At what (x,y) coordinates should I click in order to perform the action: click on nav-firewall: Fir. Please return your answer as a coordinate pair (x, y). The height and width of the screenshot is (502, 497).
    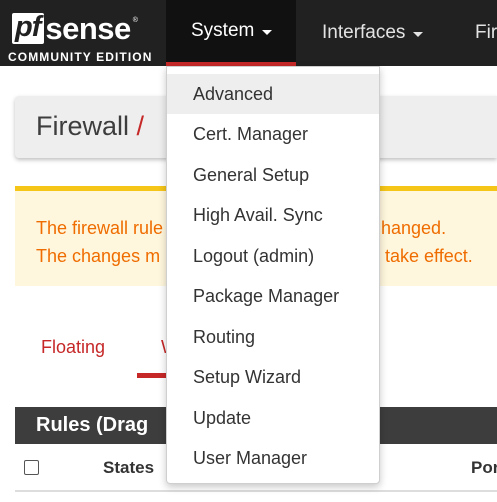
    Looking at the image, I should click on (486, 33).